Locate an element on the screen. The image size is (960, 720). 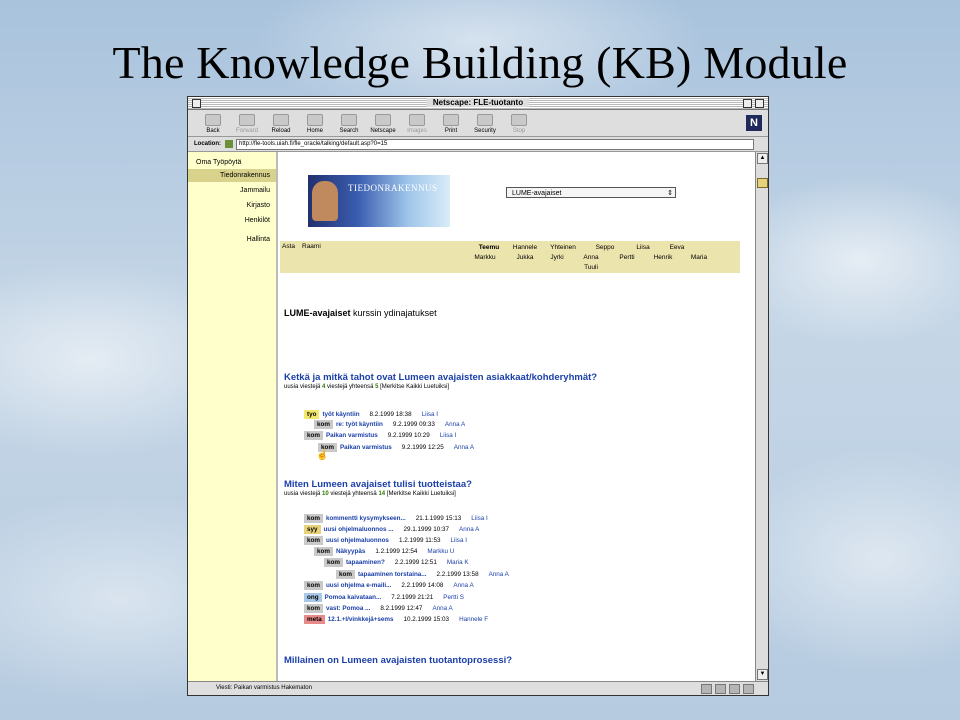
print-icon is located at coordinates (451, 120).